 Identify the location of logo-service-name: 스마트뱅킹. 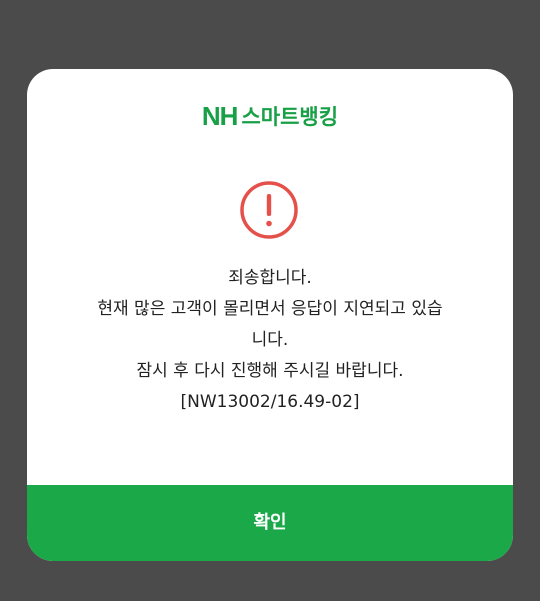
(290, 117).